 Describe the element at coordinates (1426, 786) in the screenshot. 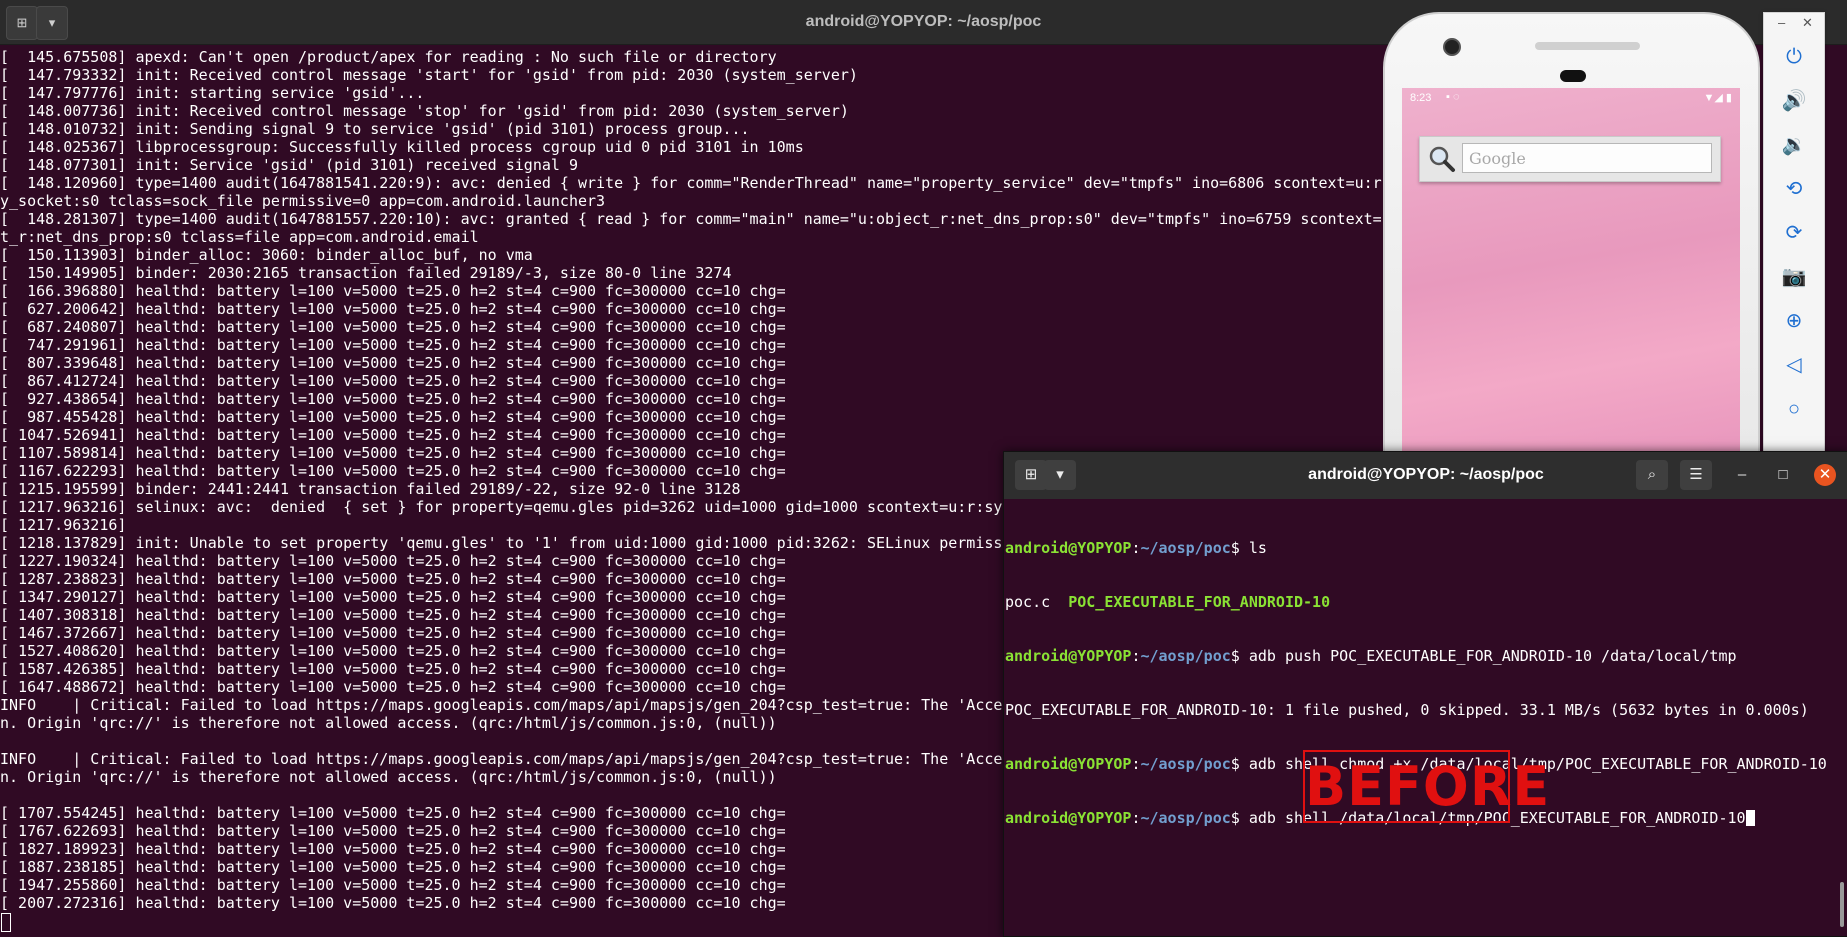

I see `before-label: BEFORE` at that location.